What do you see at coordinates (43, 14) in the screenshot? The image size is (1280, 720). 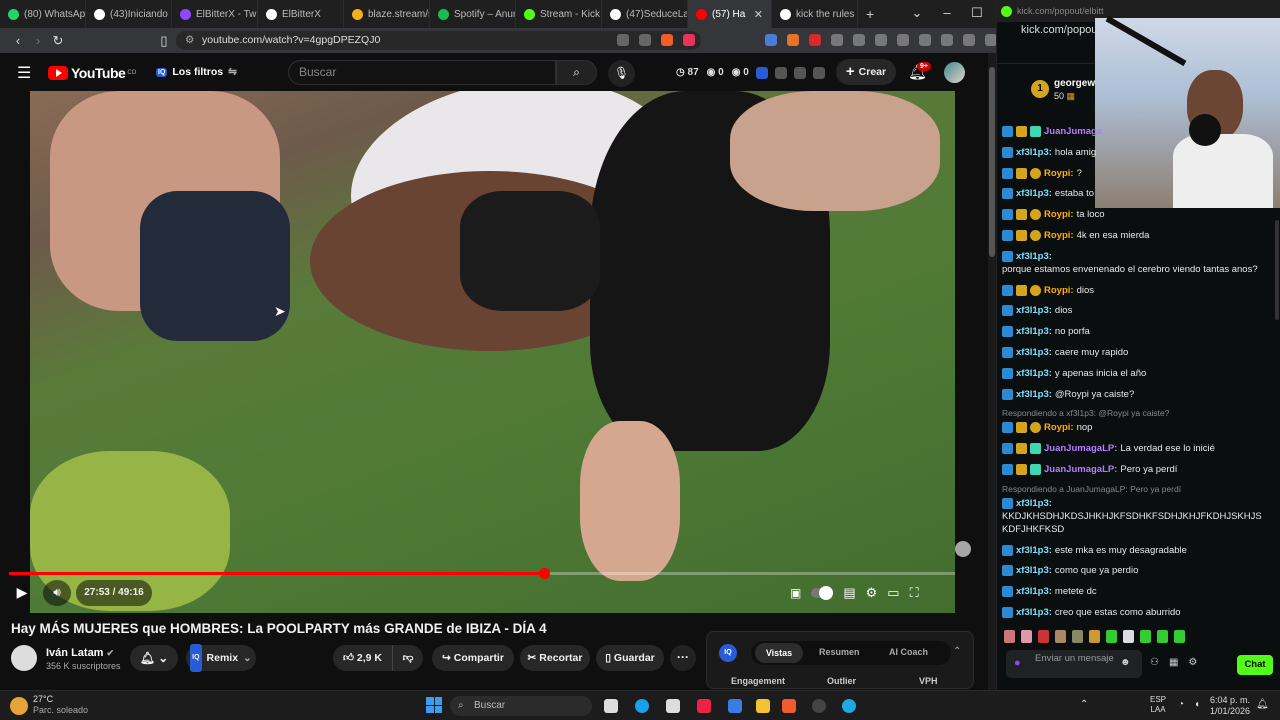 I see `browser-tab: (80) WhatsApp` at bounding box center [43, 14].